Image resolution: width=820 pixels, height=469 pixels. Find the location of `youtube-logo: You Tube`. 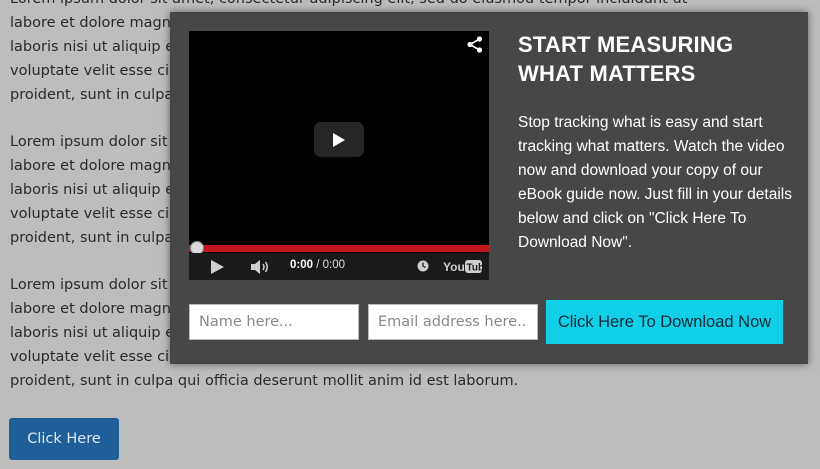

youtube-logo: You Tube is located at coordinates (463, 266).